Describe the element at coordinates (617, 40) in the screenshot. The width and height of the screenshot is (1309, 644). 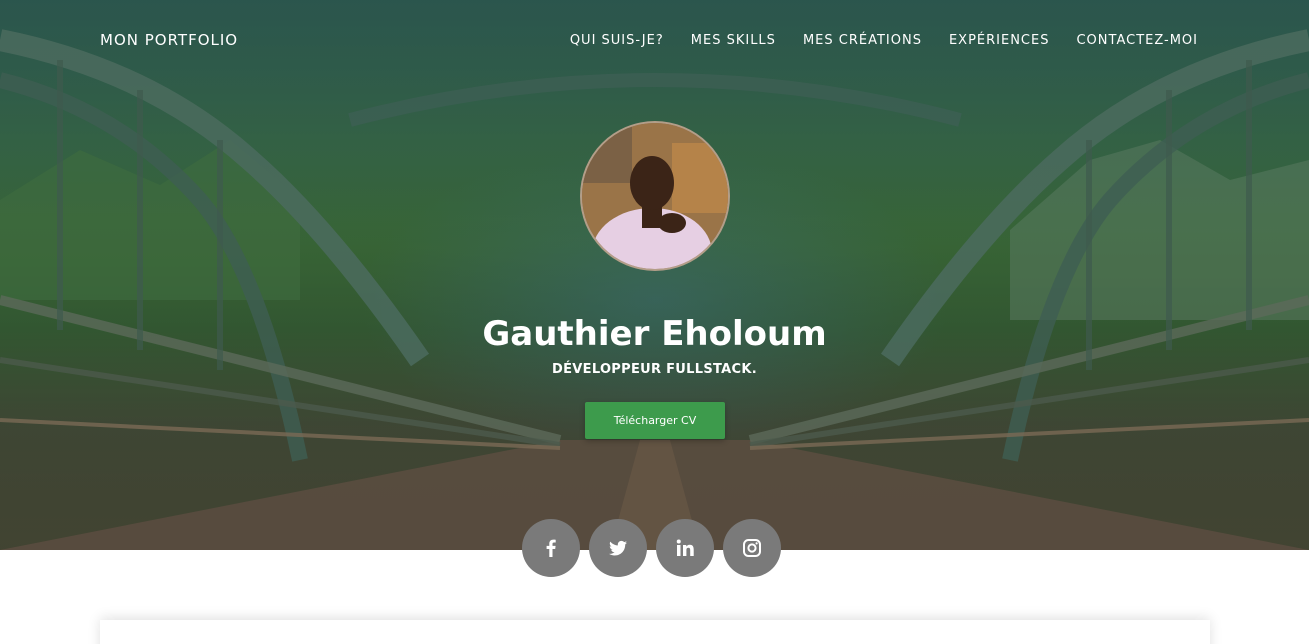
I see `nav-item-about: QUI SUIS-JE?` at that location.